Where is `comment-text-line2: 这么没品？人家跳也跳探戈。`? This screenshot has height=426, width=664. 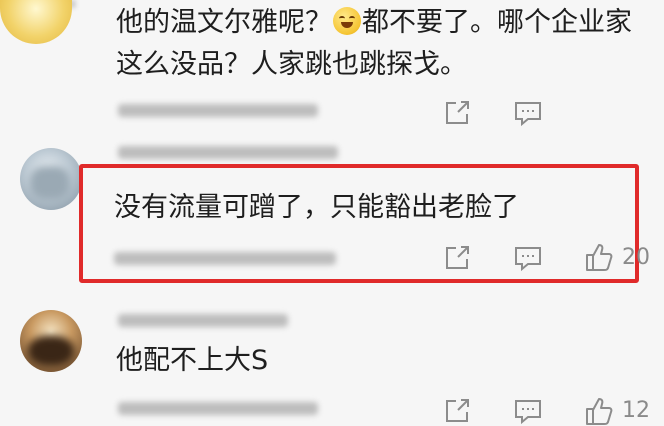
comment-text-line2: 这么没品？人家跳也跳探戈。 is located at coordinates (291, 64).